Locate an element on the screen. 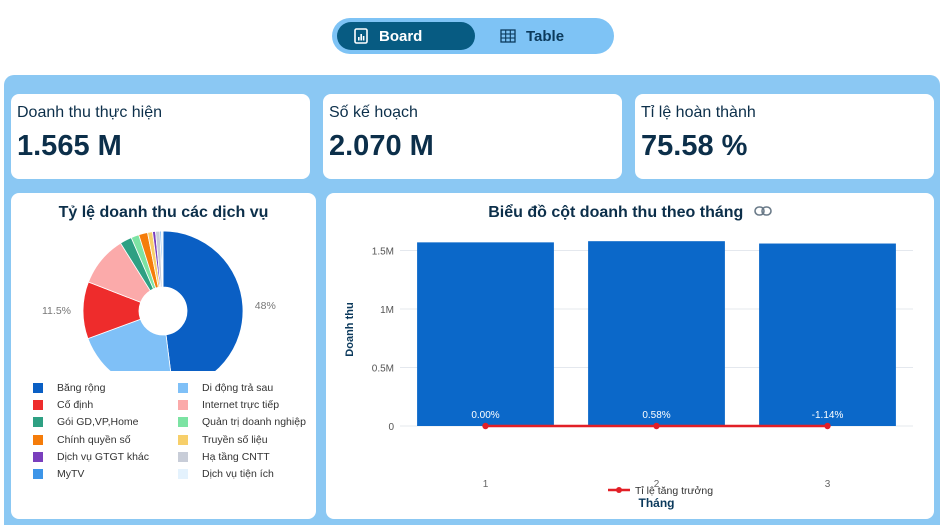 Image resolution: width=940 pixels, height=525 pixels. pie-slice is located at coordinates (203, 301).